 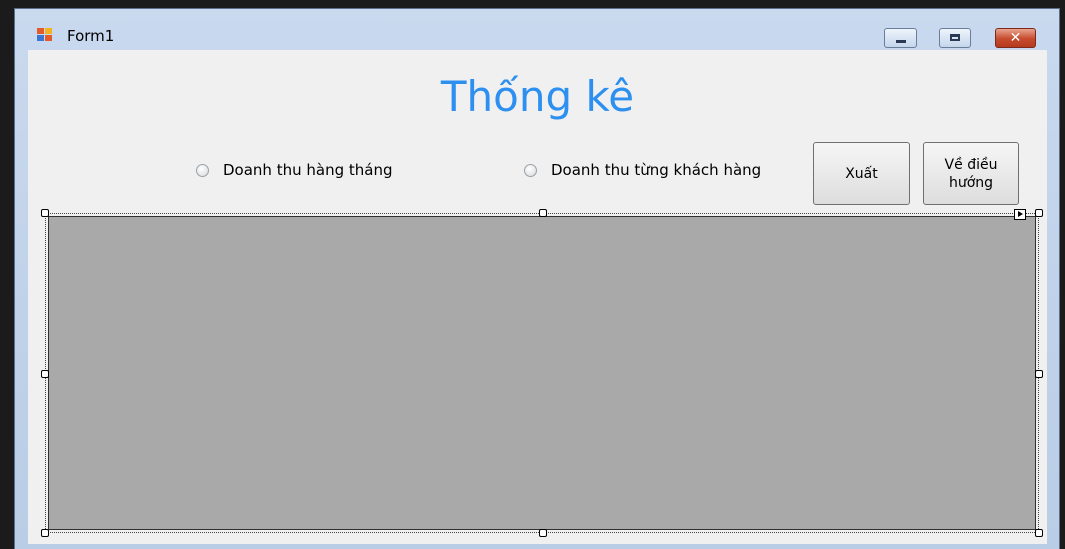 I want to click on radio-label: Doanh thu từng khách hàng, so click(x=656, y=170).